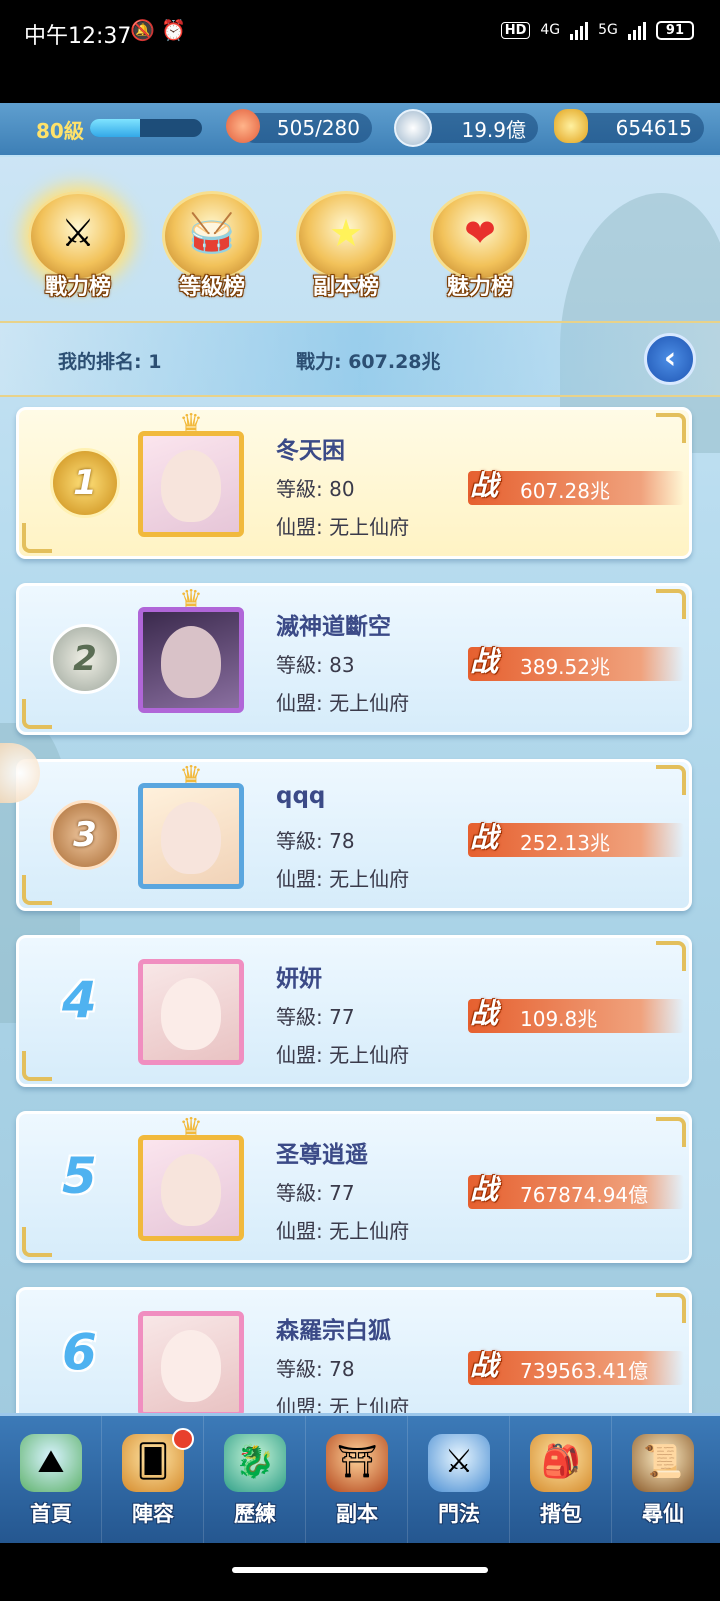  Describe the element at coordinates (318, 128) in the screenshot. I see `stamina-value: 505/280` at that location.